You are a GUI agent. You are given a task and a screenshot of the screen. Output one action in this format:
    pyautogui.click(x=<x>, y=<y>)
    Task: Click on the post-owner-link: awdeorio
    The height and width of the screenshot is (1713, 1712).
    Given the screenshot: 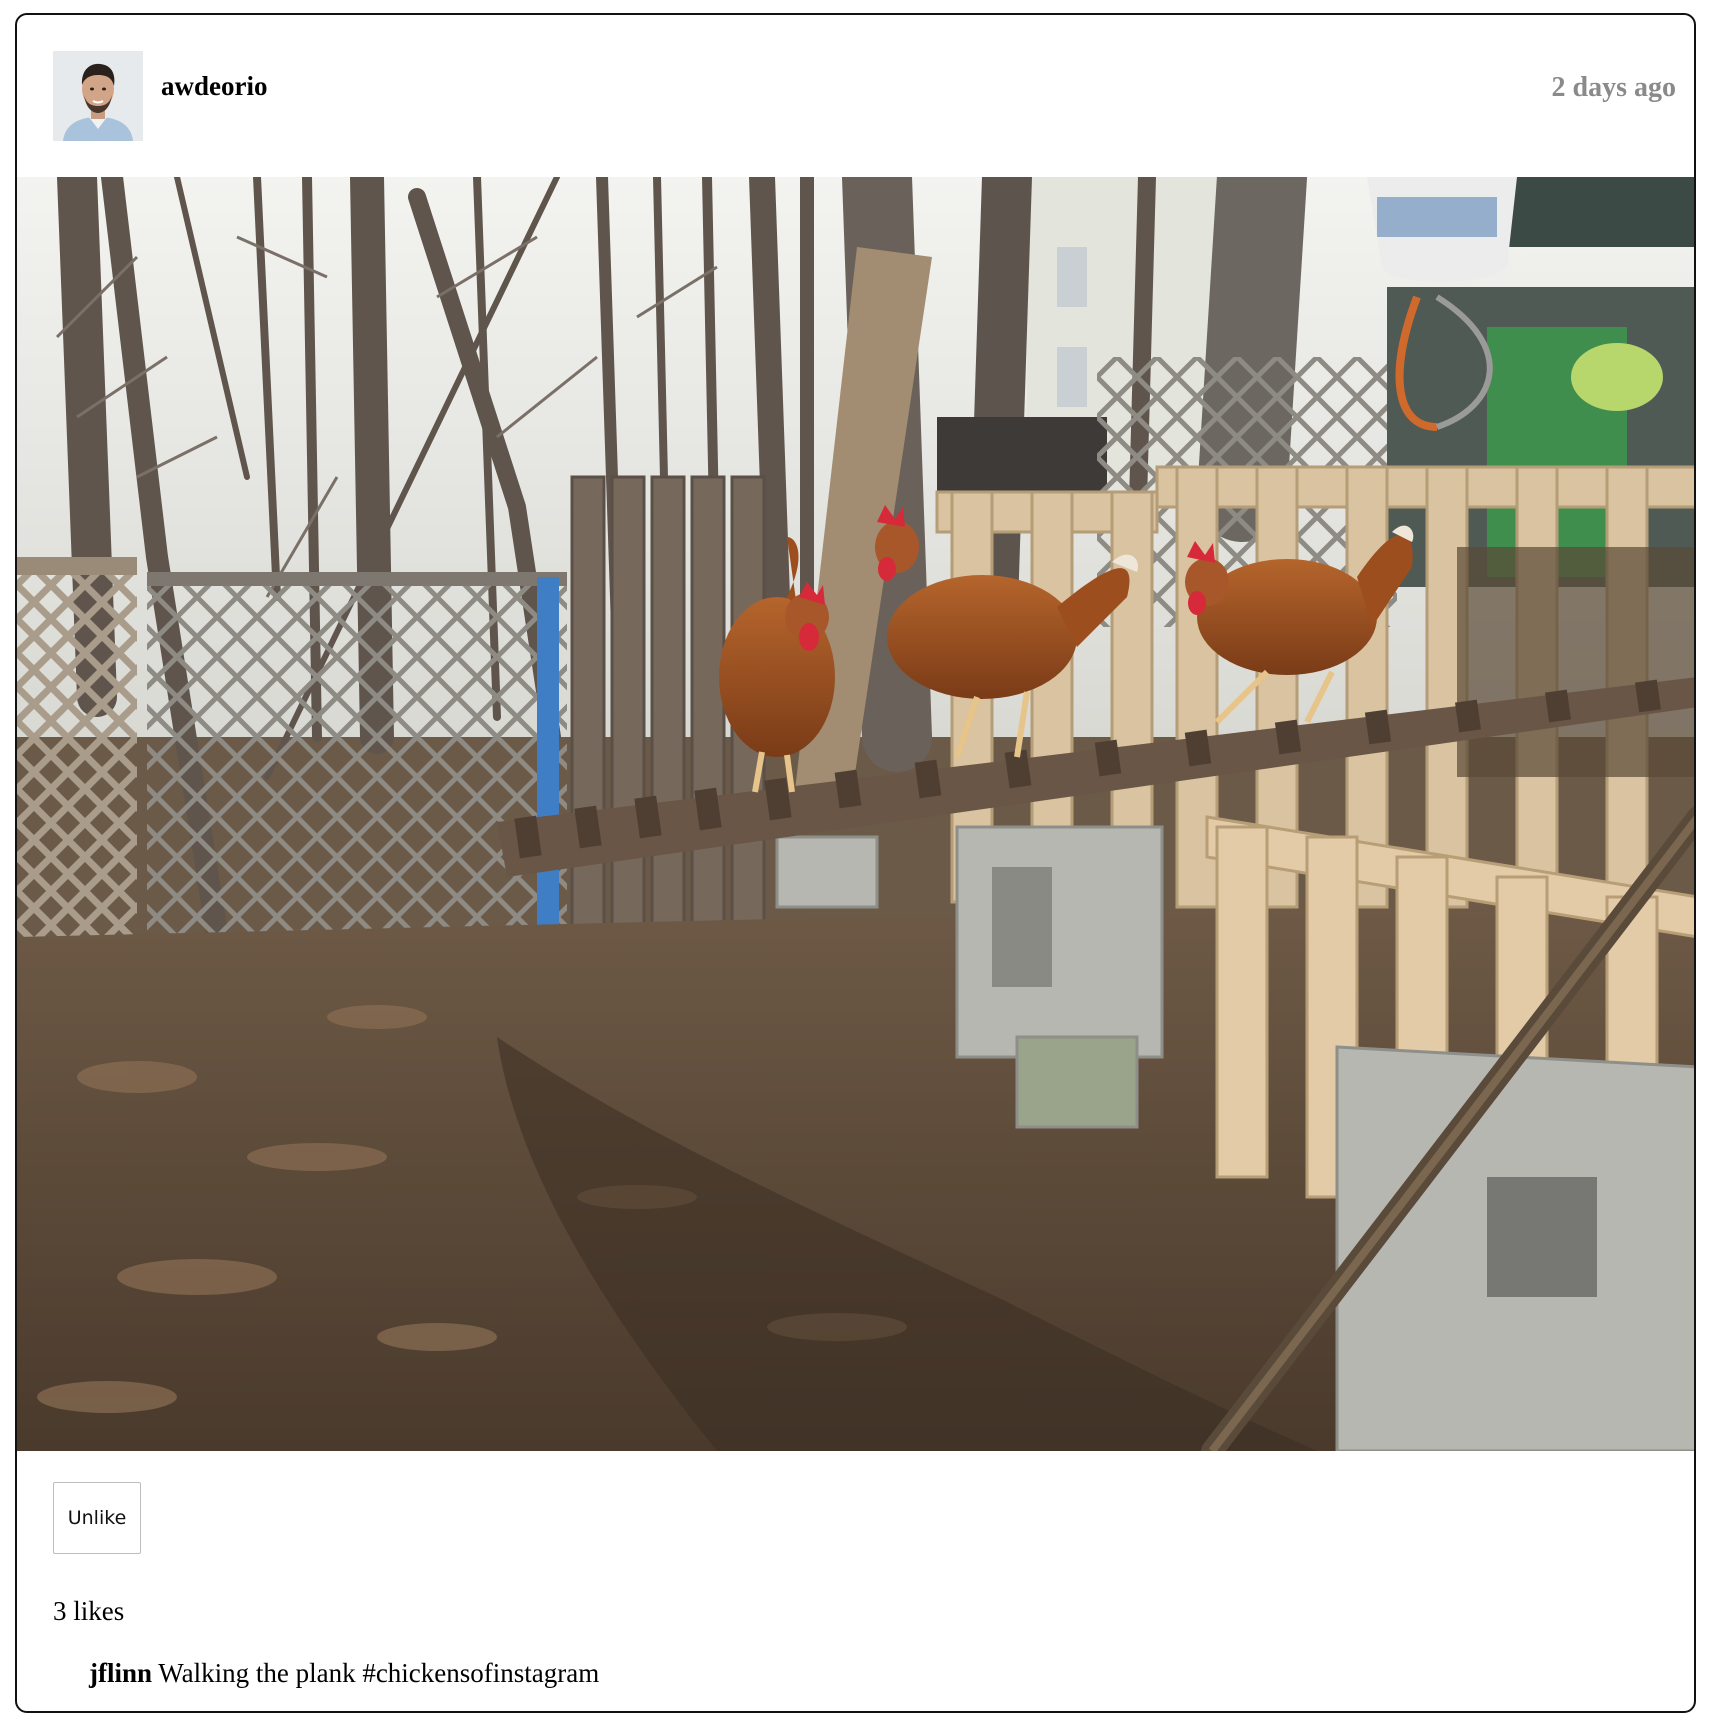 What is the action you would take?
    pyautogui.click(x=214, y=86)
    